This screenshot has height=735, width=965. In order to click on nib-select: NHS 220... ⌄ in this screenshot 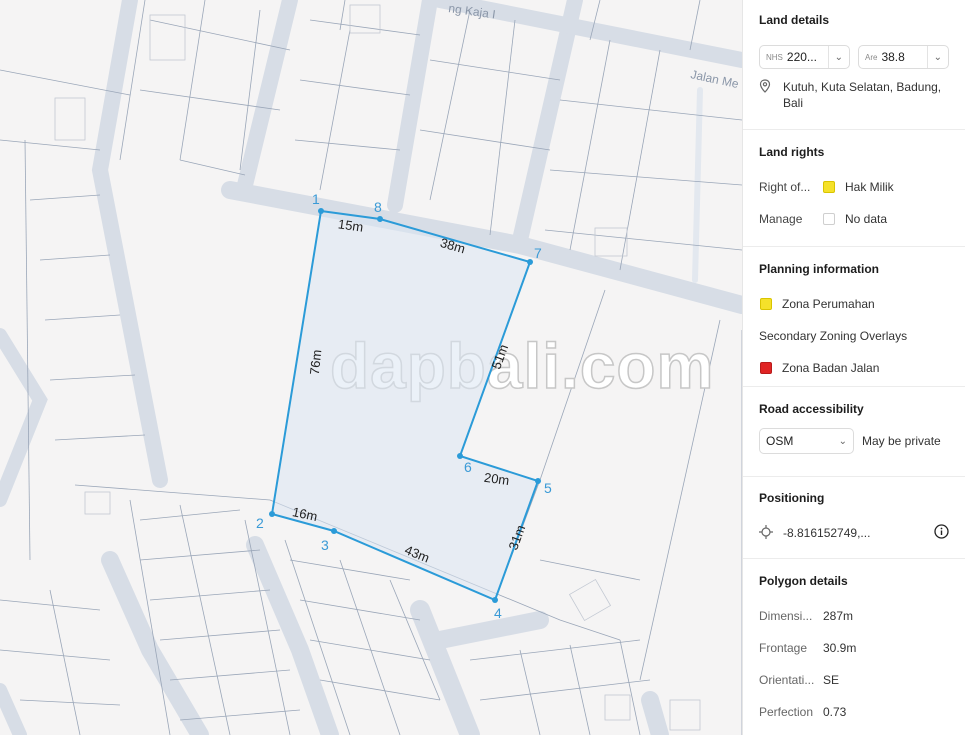, I will do `click(804, 57)`.